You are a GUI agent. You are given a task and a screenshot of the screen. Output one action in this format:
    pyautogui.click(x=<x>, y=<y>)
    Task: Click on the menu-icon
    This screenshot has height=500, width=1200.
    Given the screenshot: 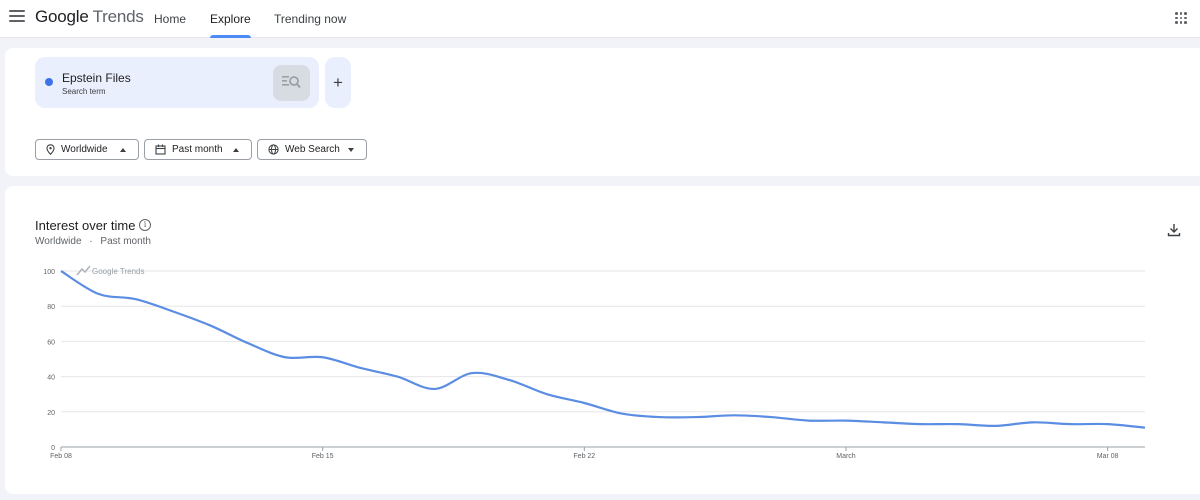 What is the action you would take?
    pyautogui.click(x=17, y=17)
    